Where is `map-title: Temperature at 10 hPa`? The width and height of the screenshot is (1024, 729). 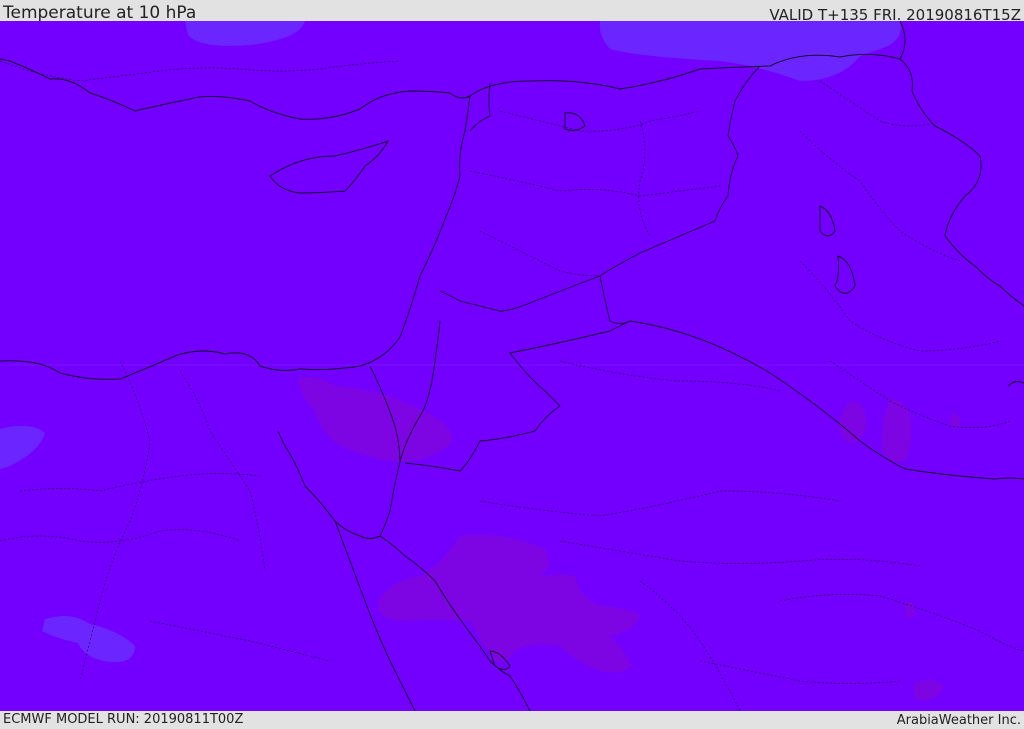
map-title: Temperature at 10 hPa is located at coordinates (100, 13).